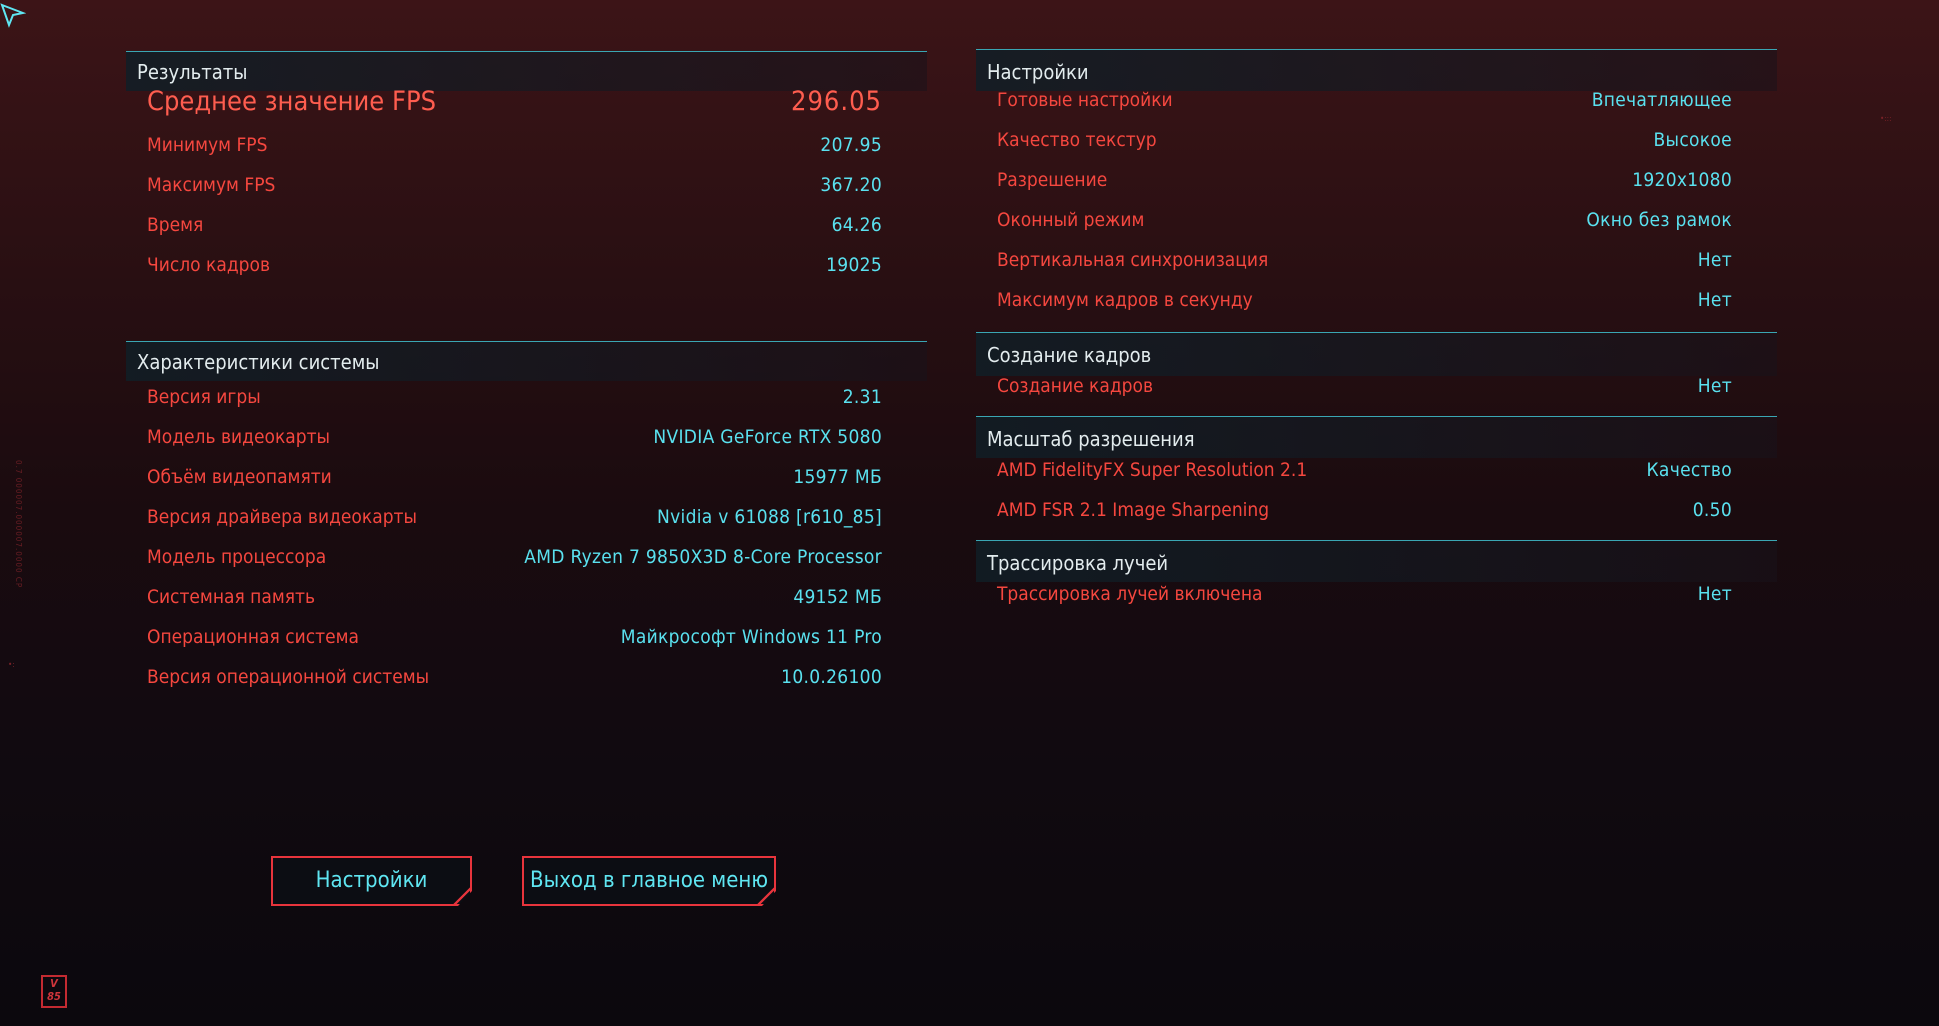 This screenshot has height=1026, width=1939. What do you see at coordinates (831, 677) in the screenshot?
I see `row-value: 10.0.26100` at bounding box center [831, 677].